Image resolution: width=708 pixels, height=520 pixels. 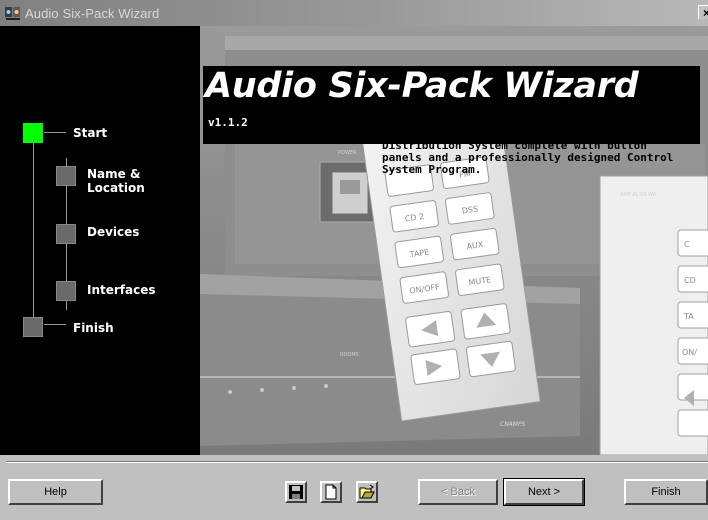 What do you see at coordinates (66, 291) in the screenshot?
I see `step-indicator-interfaces` at bounding box center [66, 291].